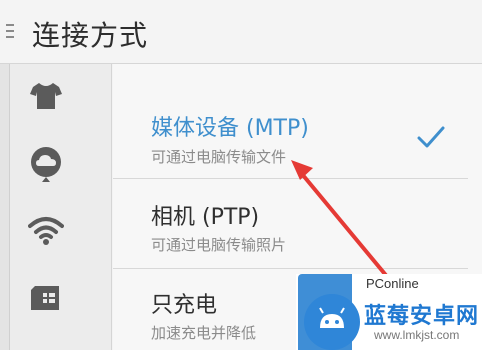 The height and width of the screenshot is (350, 482). I want to click on android-logo-icon, so click(332, 322).